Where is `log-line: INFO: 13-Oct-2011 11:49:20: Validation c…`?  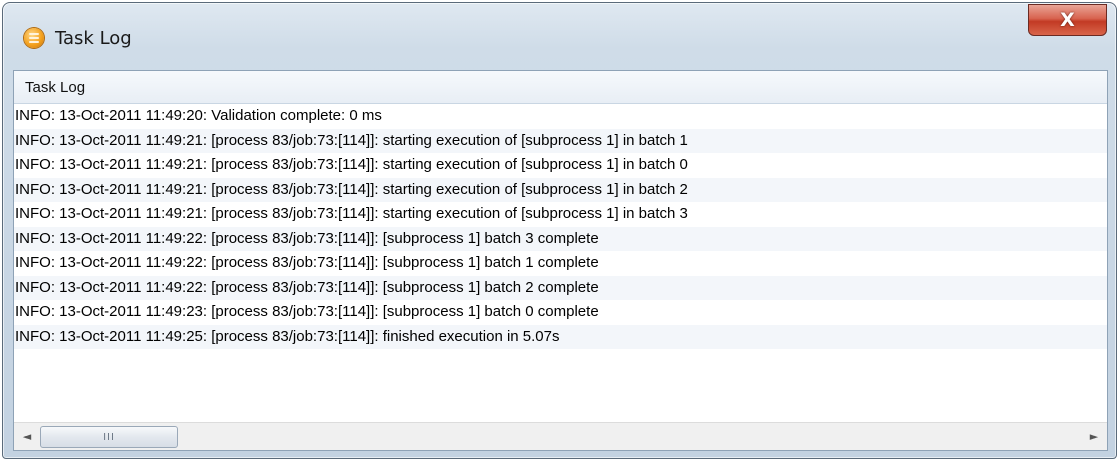
log-line: INFO: 13-Oct-2011 11:49:20: Validation c… is located at coordinates (198, 115).